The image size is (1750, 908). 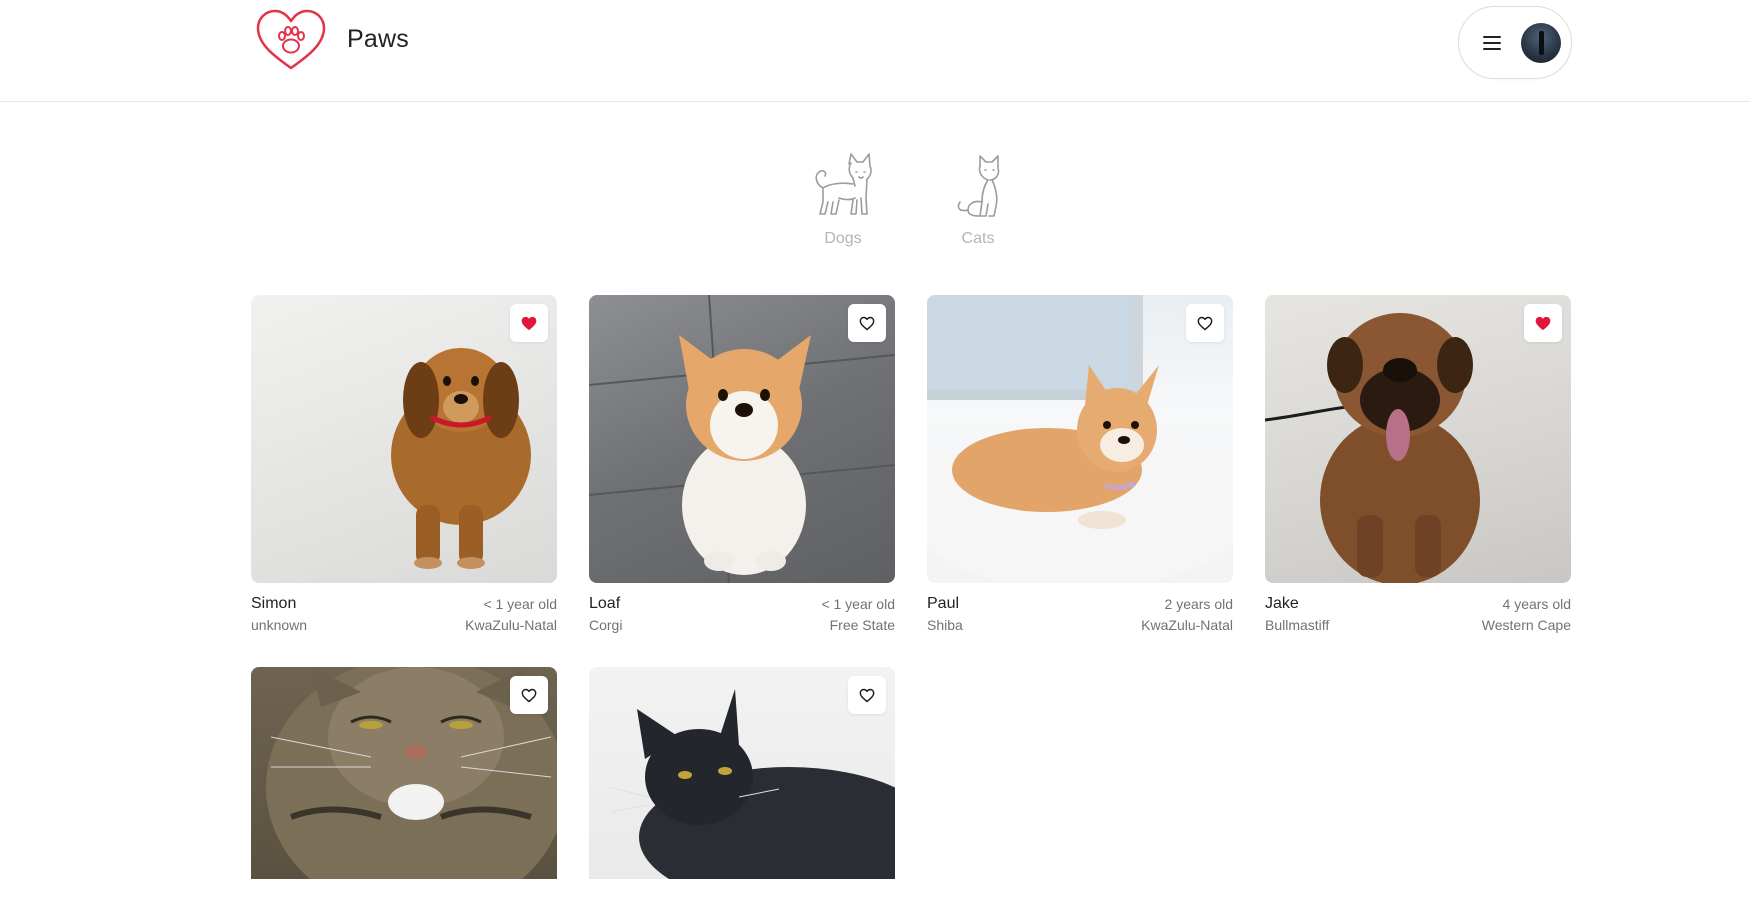 I want to click on category-dogs: Dogs, so click(x=843, y=198).